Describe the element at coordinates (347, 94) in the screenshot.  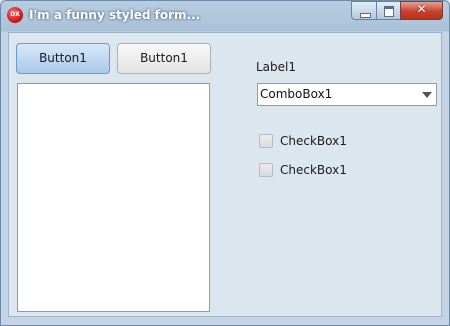
I see `combo-box: ComboBox1` at that location.